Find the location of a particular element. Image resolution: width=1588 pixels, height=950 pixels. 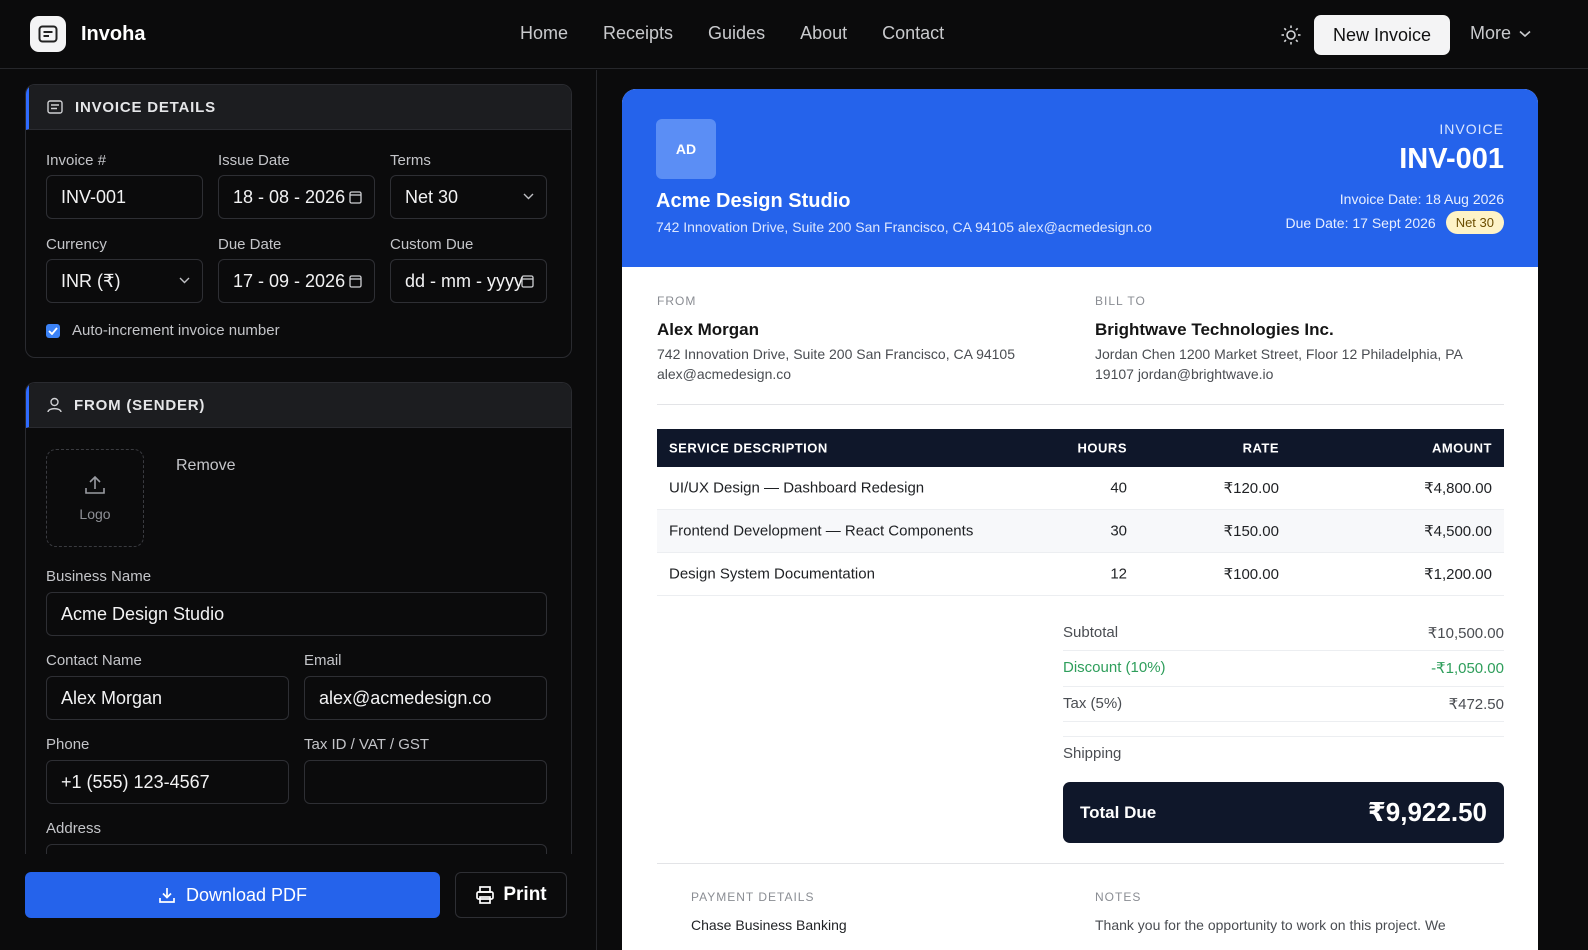

custom-due-label: Custom Due is located at coordinates (432, 244).